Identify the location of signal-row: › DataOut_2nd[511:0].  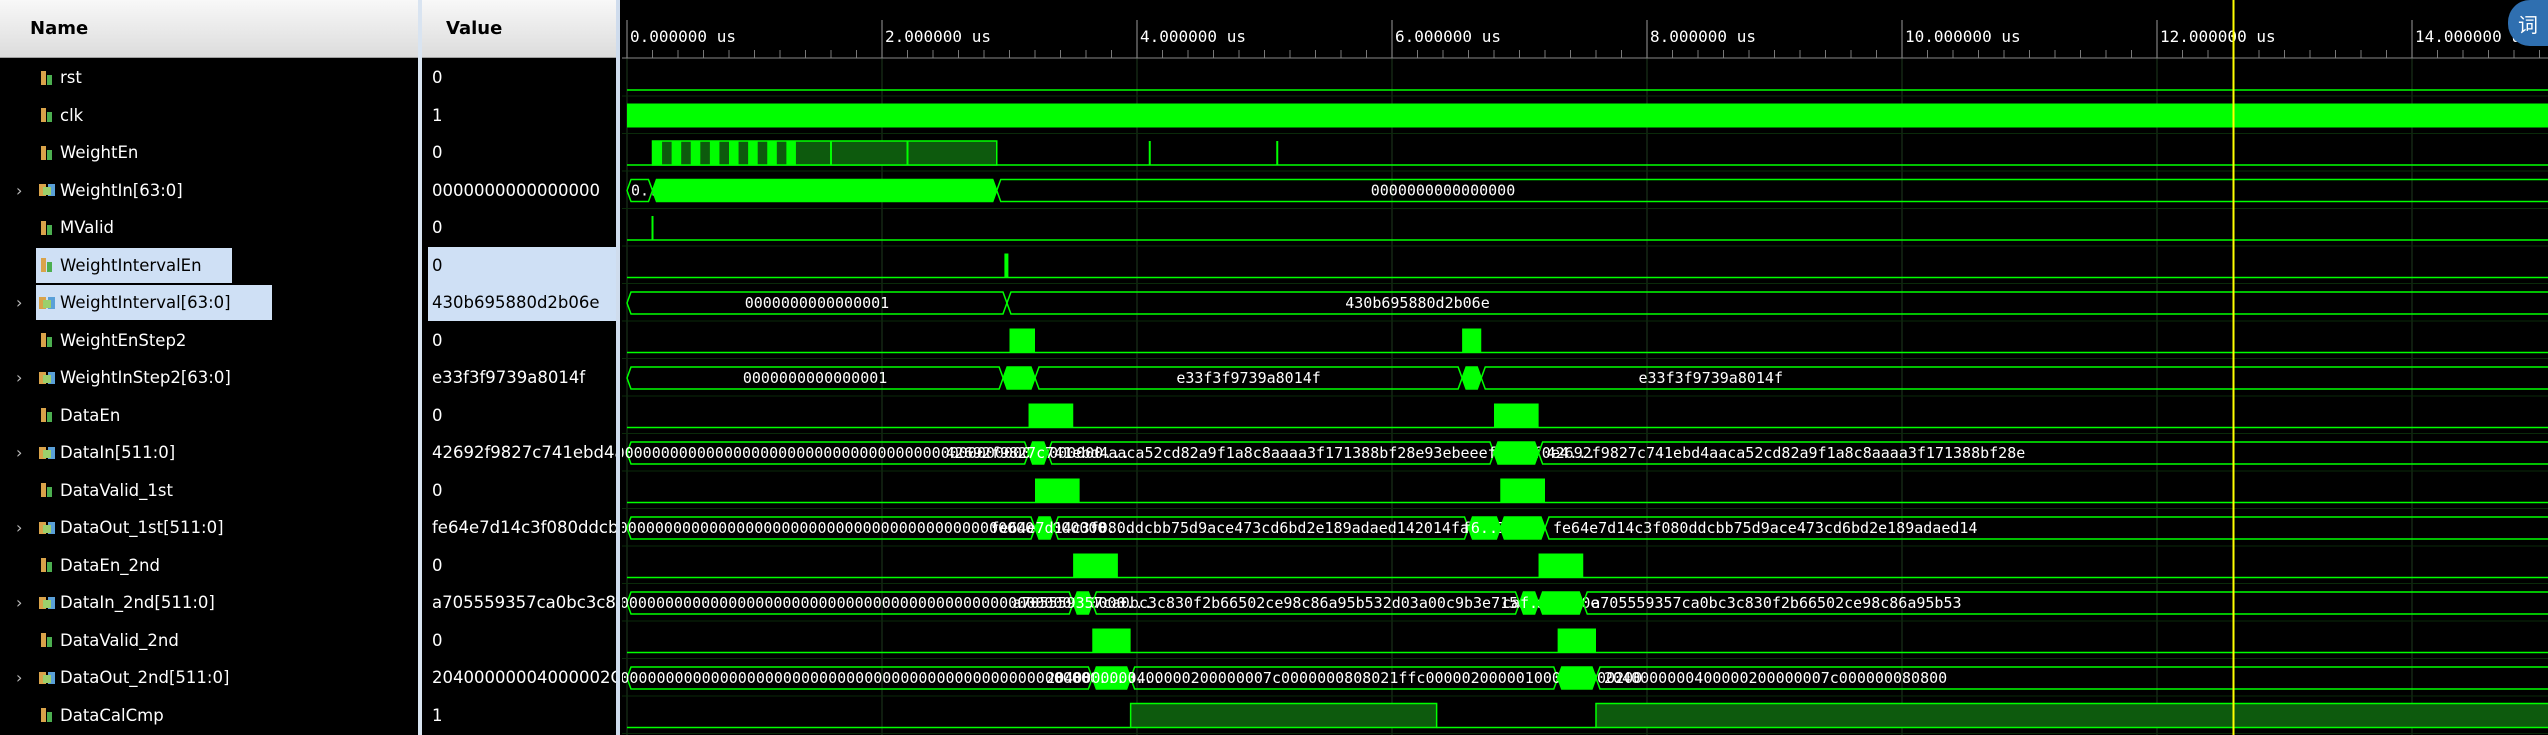
(209, 677).